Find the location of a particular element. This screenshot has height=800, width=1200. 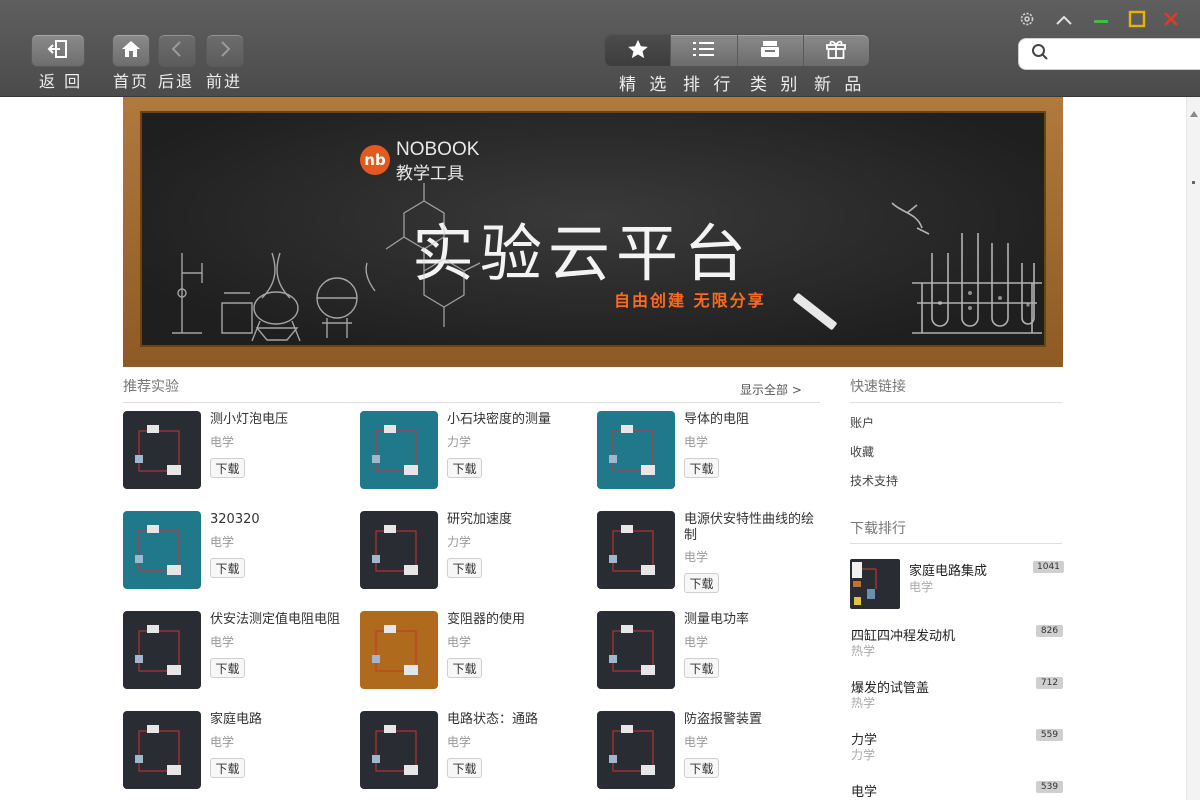

minimize-icon is located at coordinates (1101, 21).